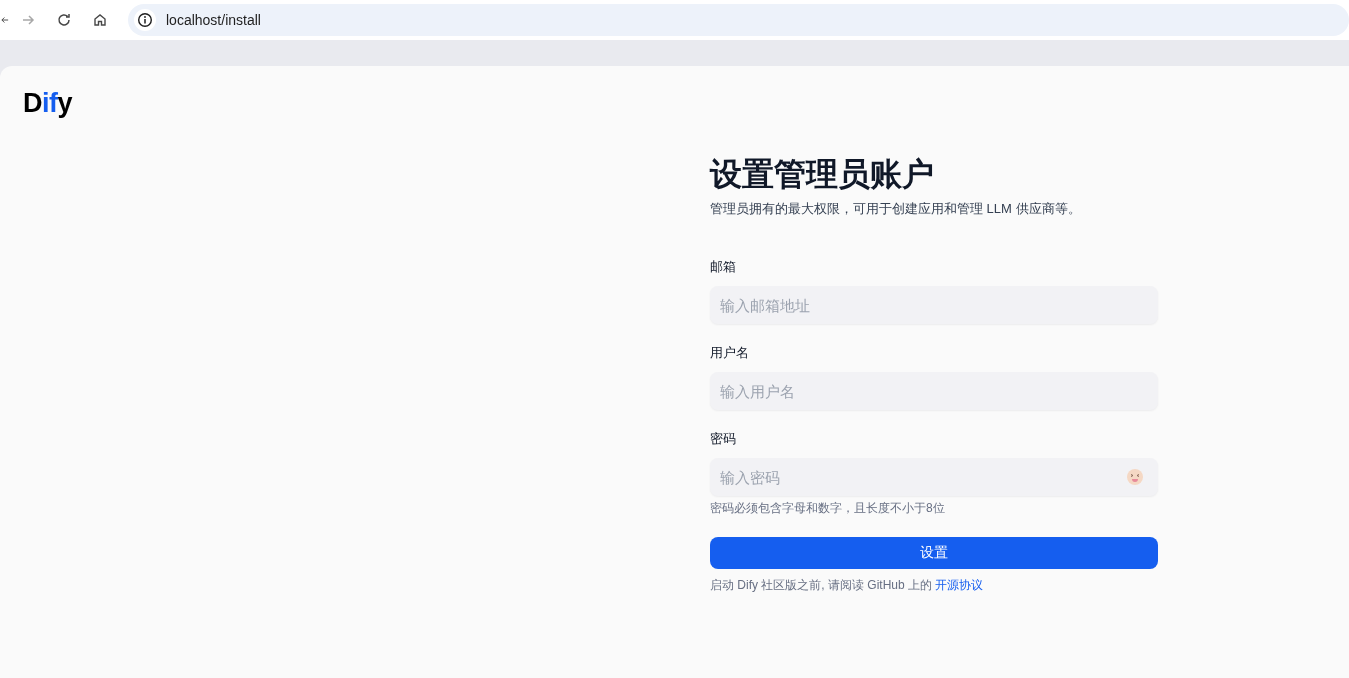 The width and height of the screenshot is (1349, 678). Describe the element at coordinates (822, 174) in the screenshot. I see `page-title: 设置管理员账户` at that location.